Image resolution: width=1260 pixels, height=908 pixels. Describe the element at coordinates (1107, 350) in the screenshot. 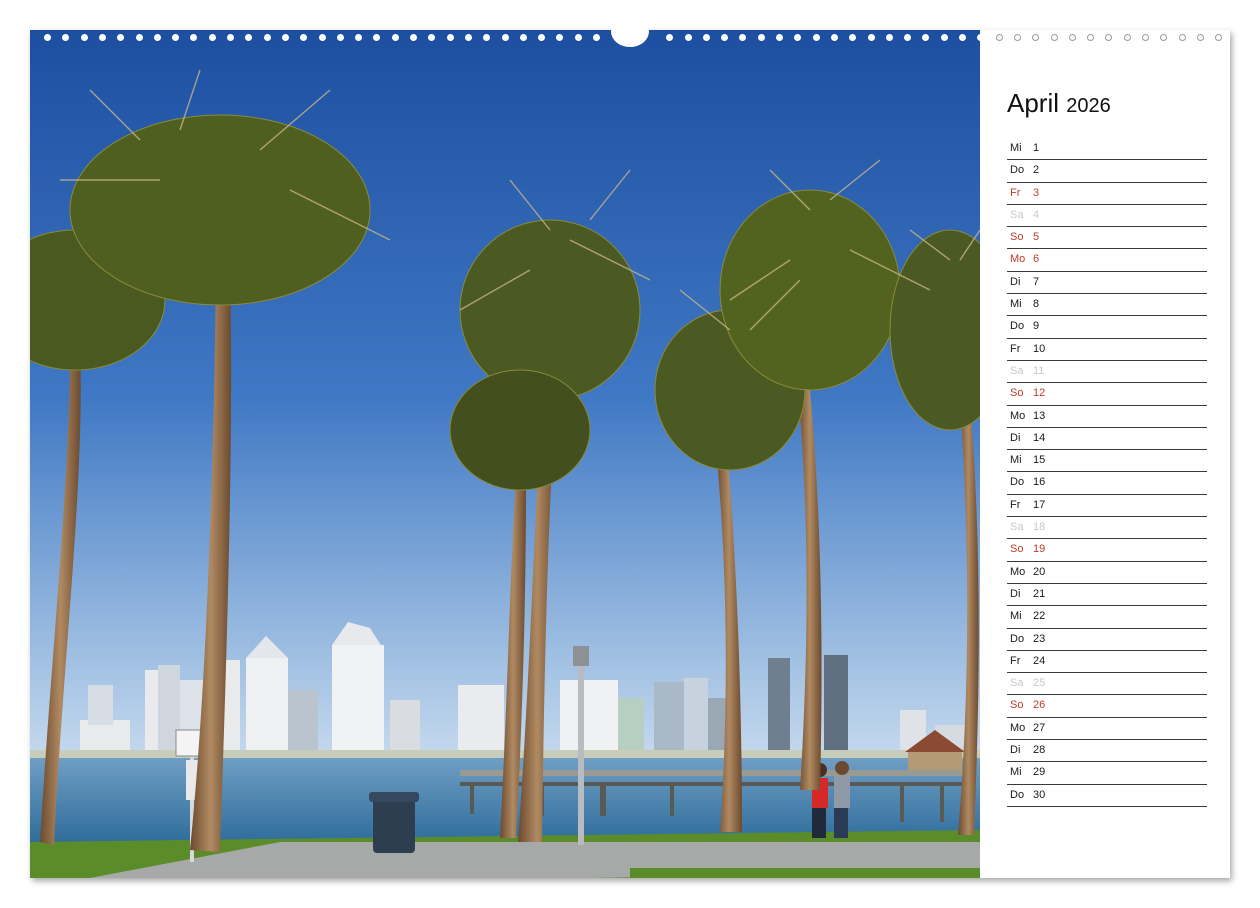

I see `day-row: Fr 10` at that location.